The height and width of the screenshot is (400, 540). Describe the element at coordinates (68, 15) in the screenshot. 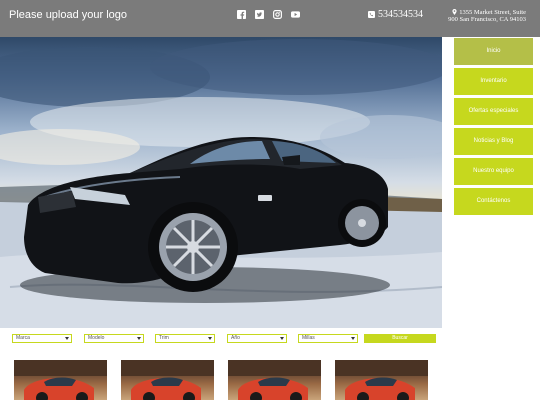

I see `logo-placeholder: Please upload your logo` at that location.